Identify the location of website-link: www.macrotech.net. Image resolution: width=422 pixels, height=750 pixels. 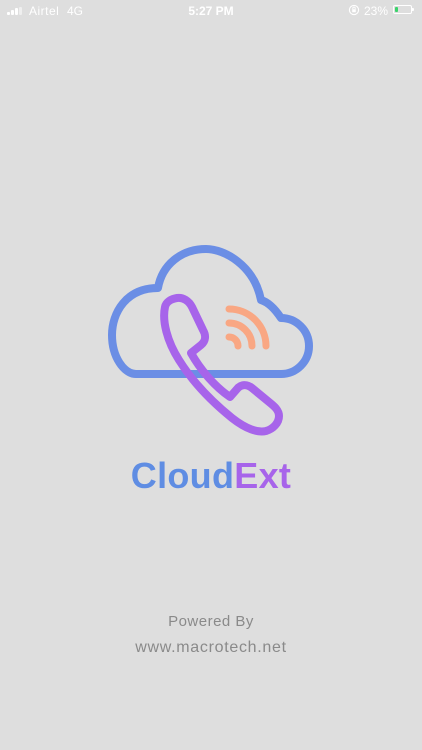
(211, 648).